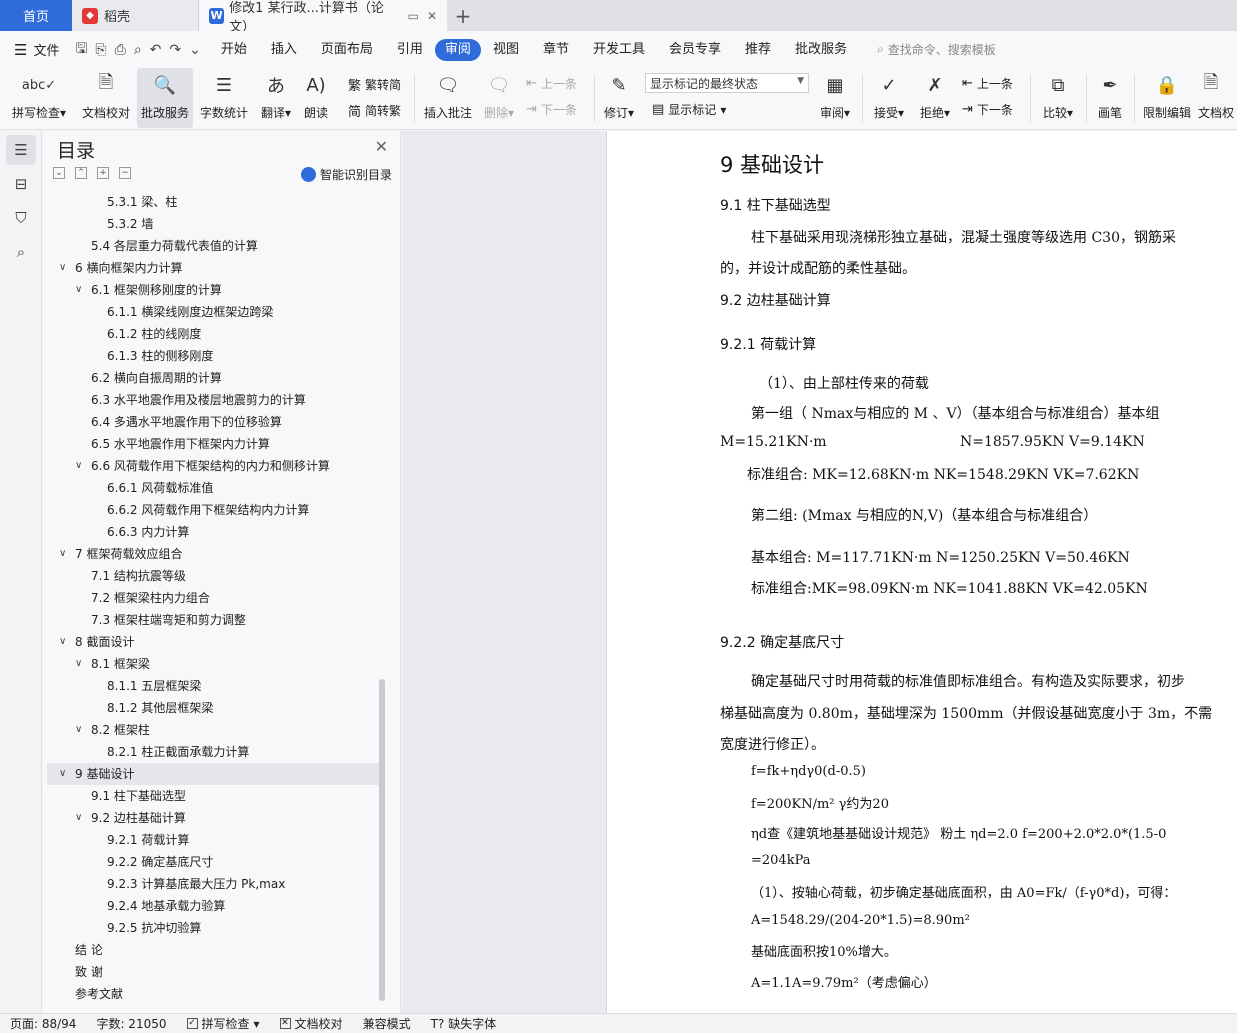 This screenshot has height=1033, width=1237. I want to click on status-spell-check: ✓ 拼写检查 ▾, so click(223, 1023).